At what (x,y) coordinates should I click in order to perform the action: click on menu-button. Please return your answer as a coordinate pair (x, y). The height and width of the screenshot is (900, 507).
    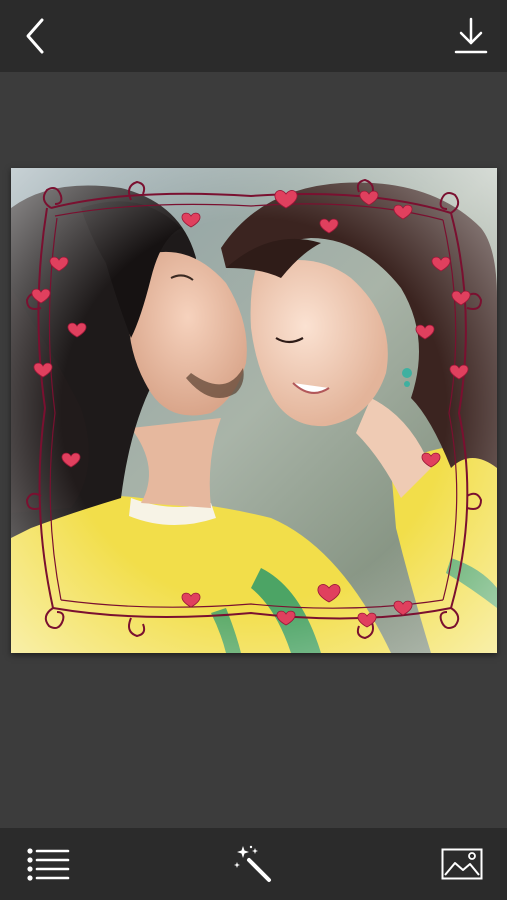
    Looking at the image, I should click on (48, 864).